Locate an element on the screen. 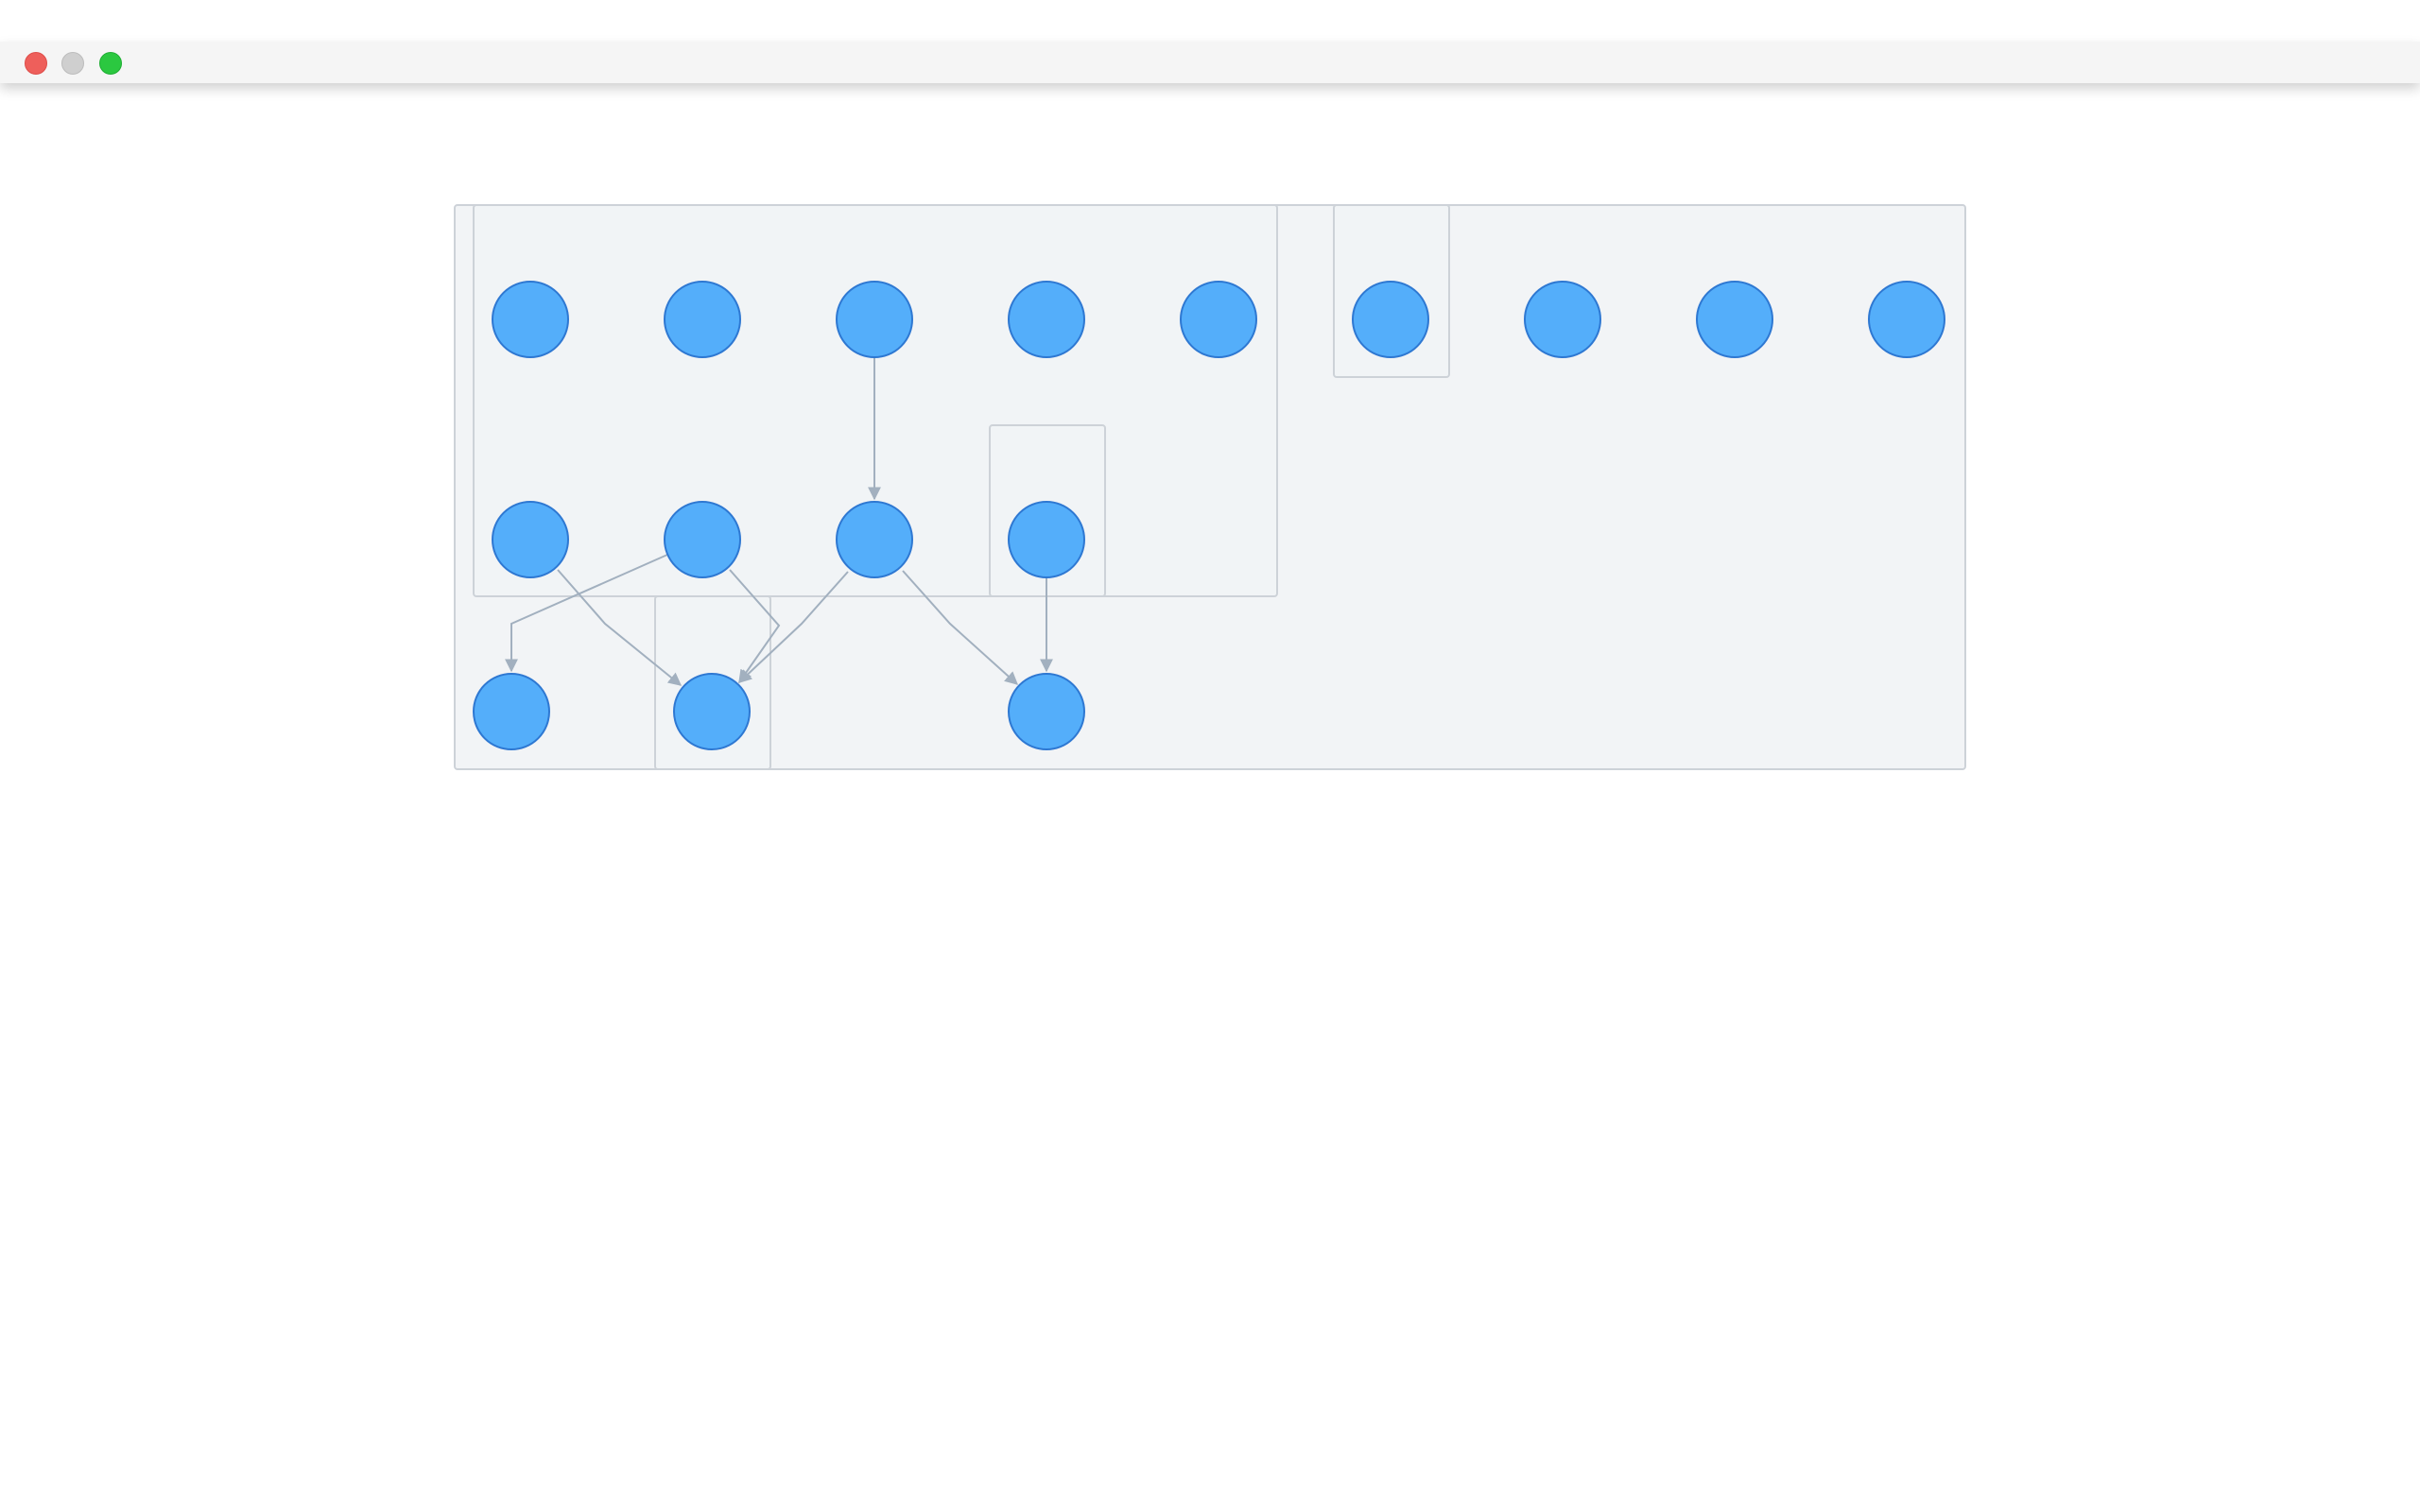 The width and height of the screenshot is (2420, 1512). node-n4 is located at coordinates (1046, 319).